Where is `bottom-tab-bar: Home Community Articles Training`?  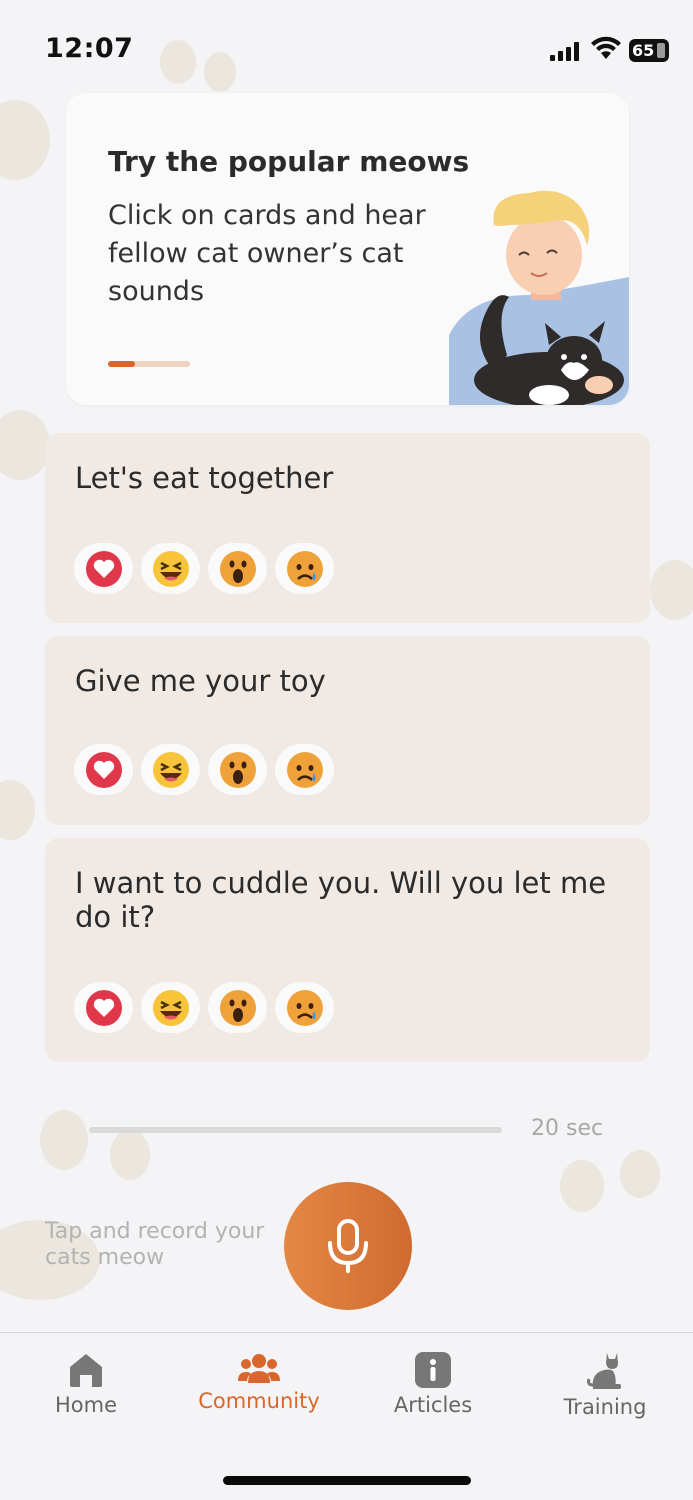 bottom-tab-bar: Home Community Articles Training is located at coordinates (346, 1416).